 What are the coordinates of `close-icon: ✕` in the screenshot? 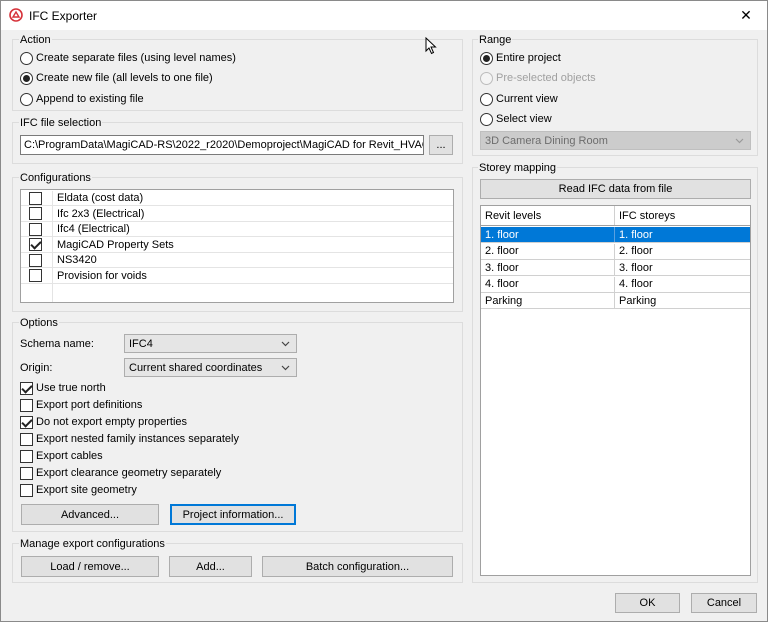 It's located at (746, 14).